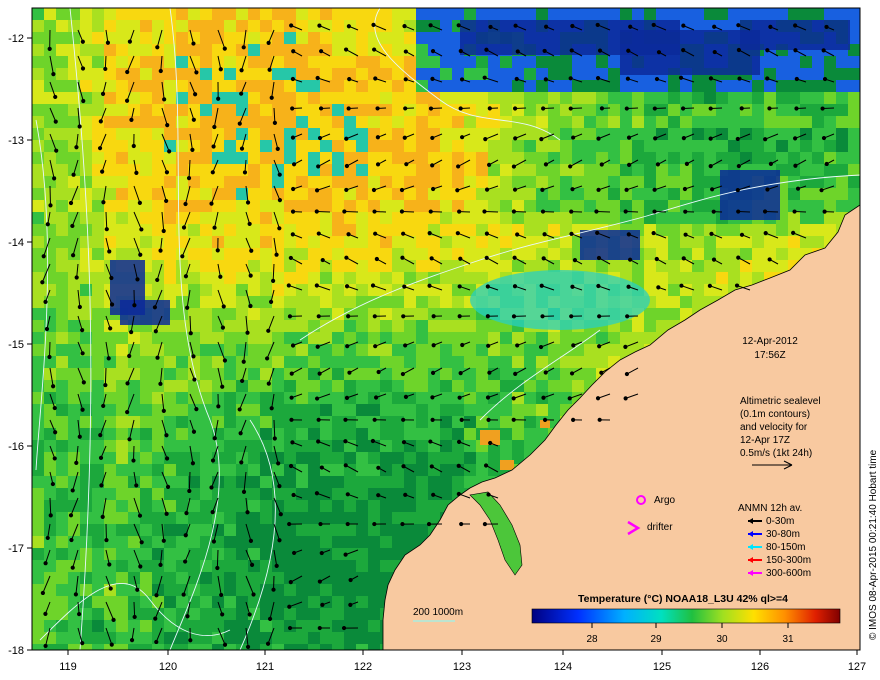 The image size is (880, 680). I want to click on argo-label: Argo, so click(665, 500).